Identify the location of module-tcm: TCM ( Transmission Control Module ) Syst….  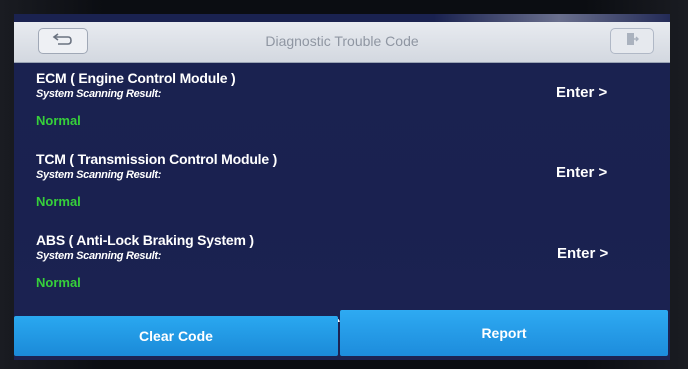
(336, 180).